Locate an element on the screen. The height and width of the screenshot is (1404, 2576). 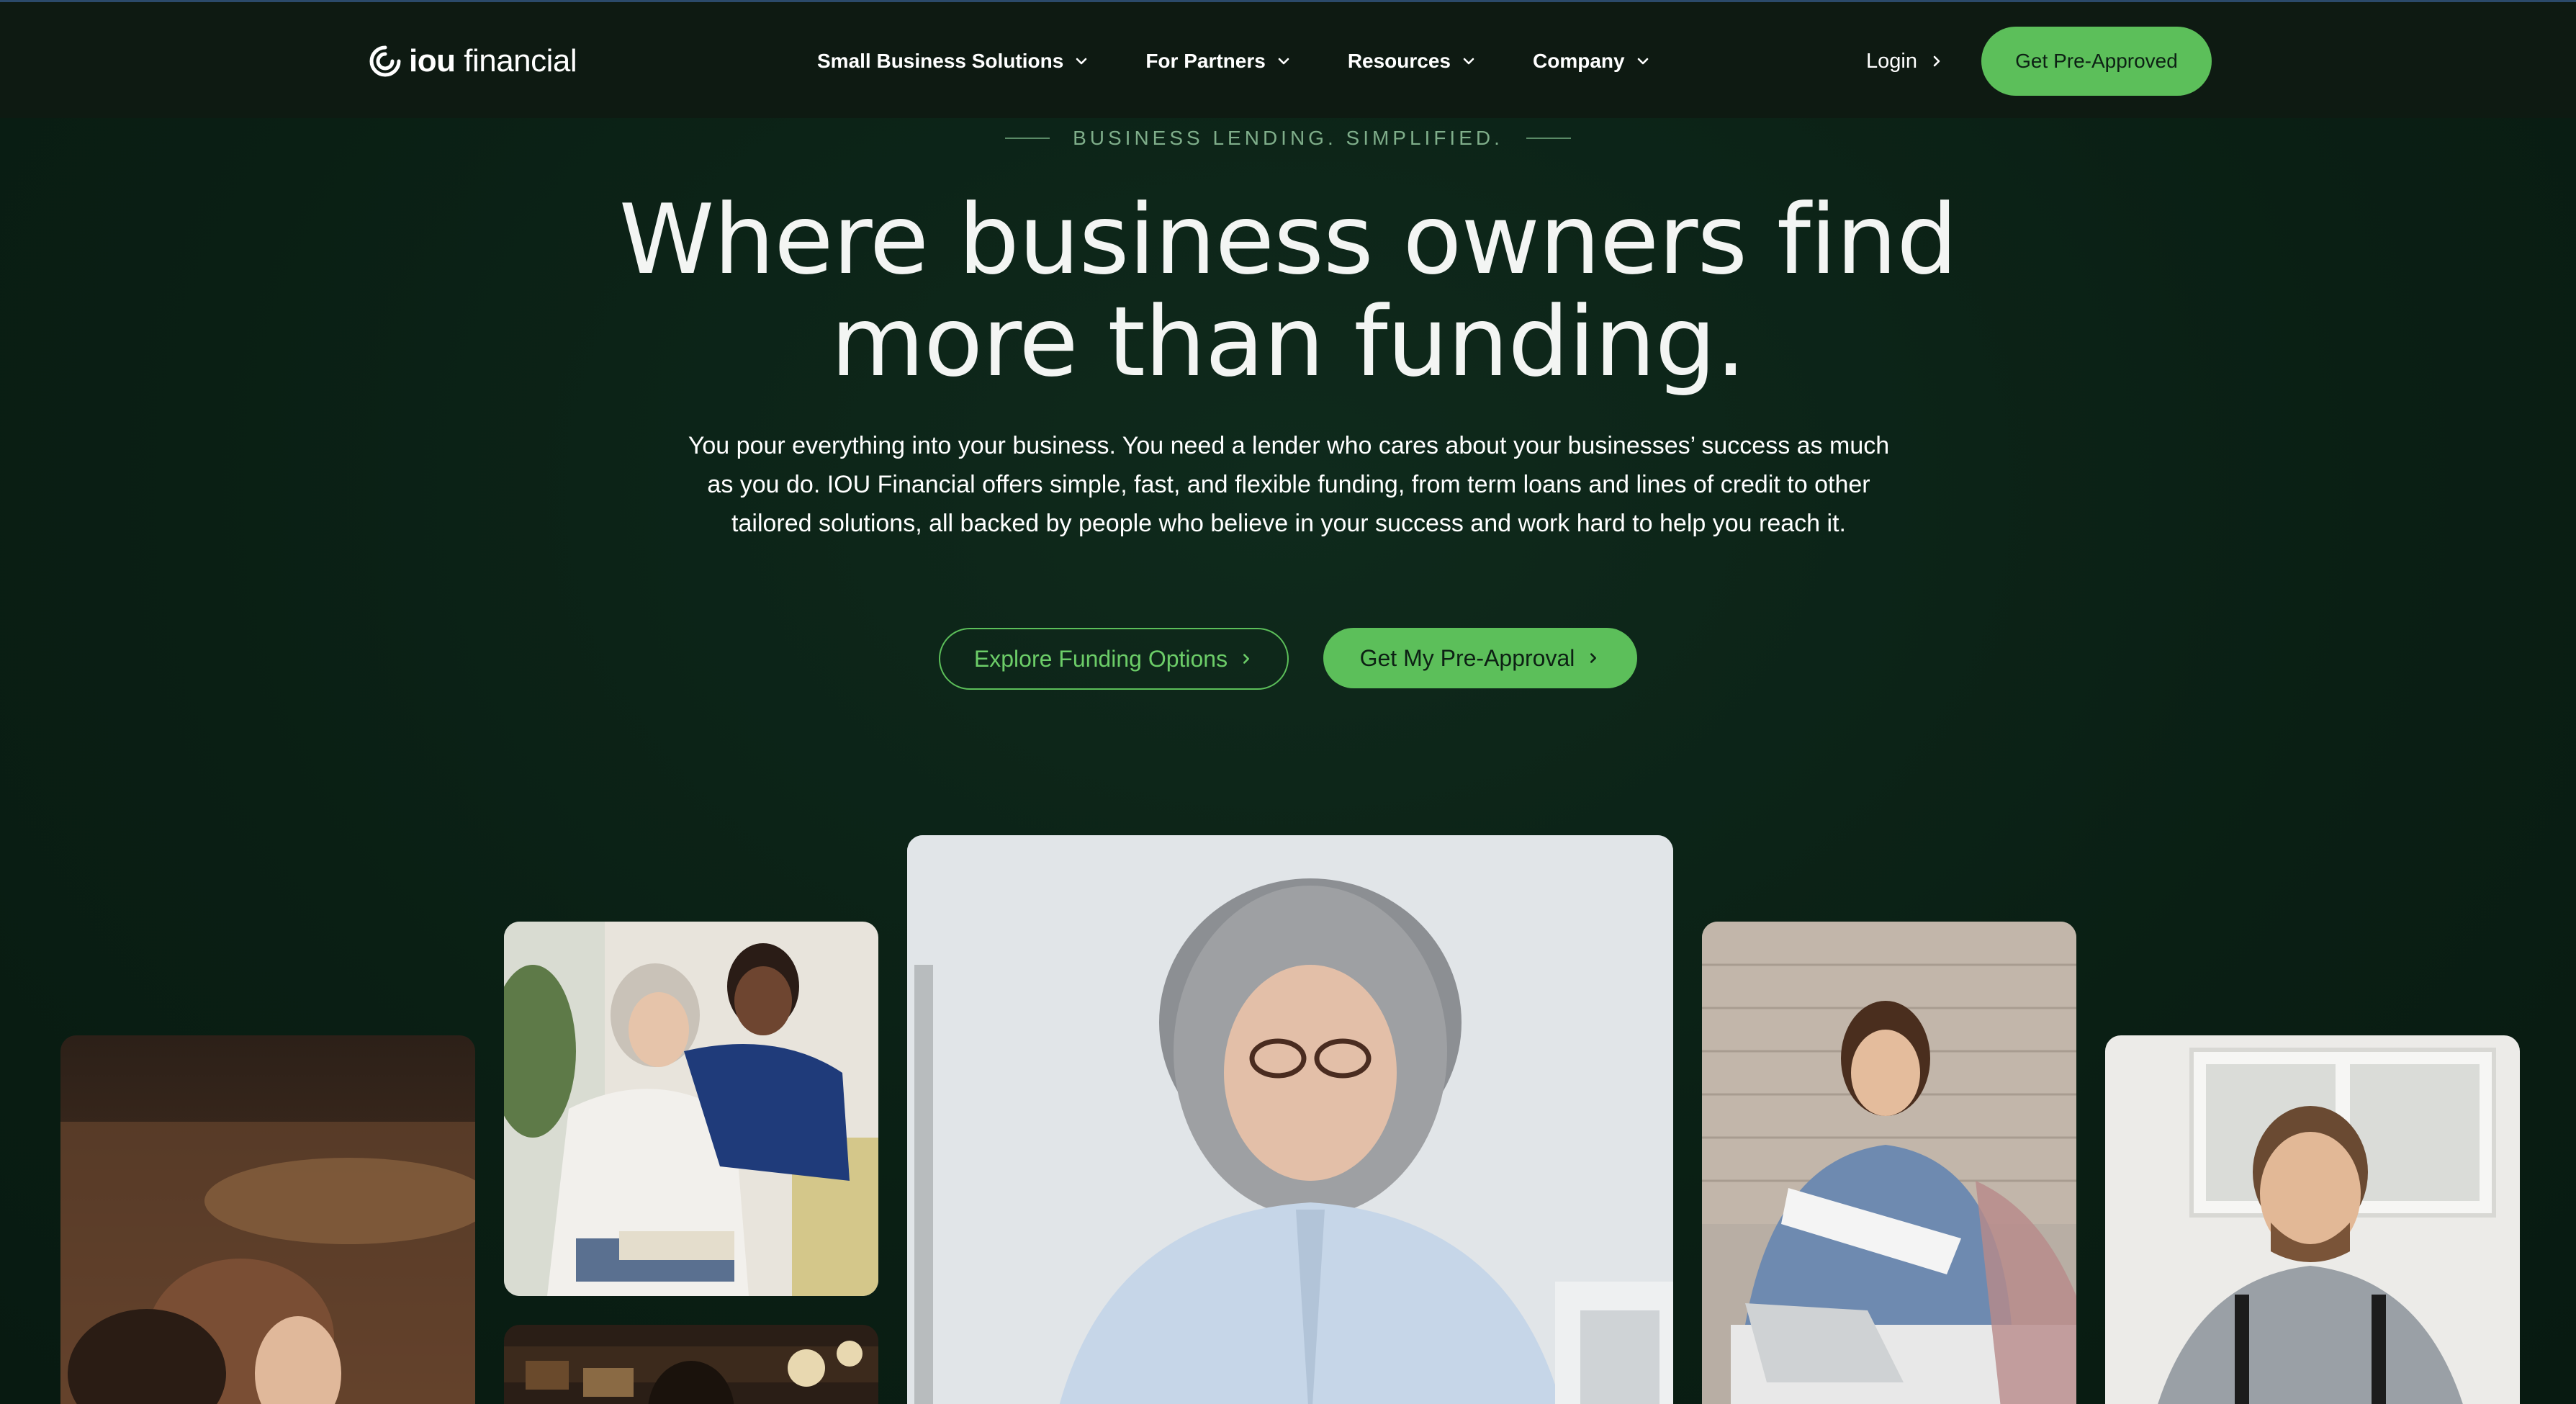
woman-handshake-photo-image is located at coordinates (1889, 1163).